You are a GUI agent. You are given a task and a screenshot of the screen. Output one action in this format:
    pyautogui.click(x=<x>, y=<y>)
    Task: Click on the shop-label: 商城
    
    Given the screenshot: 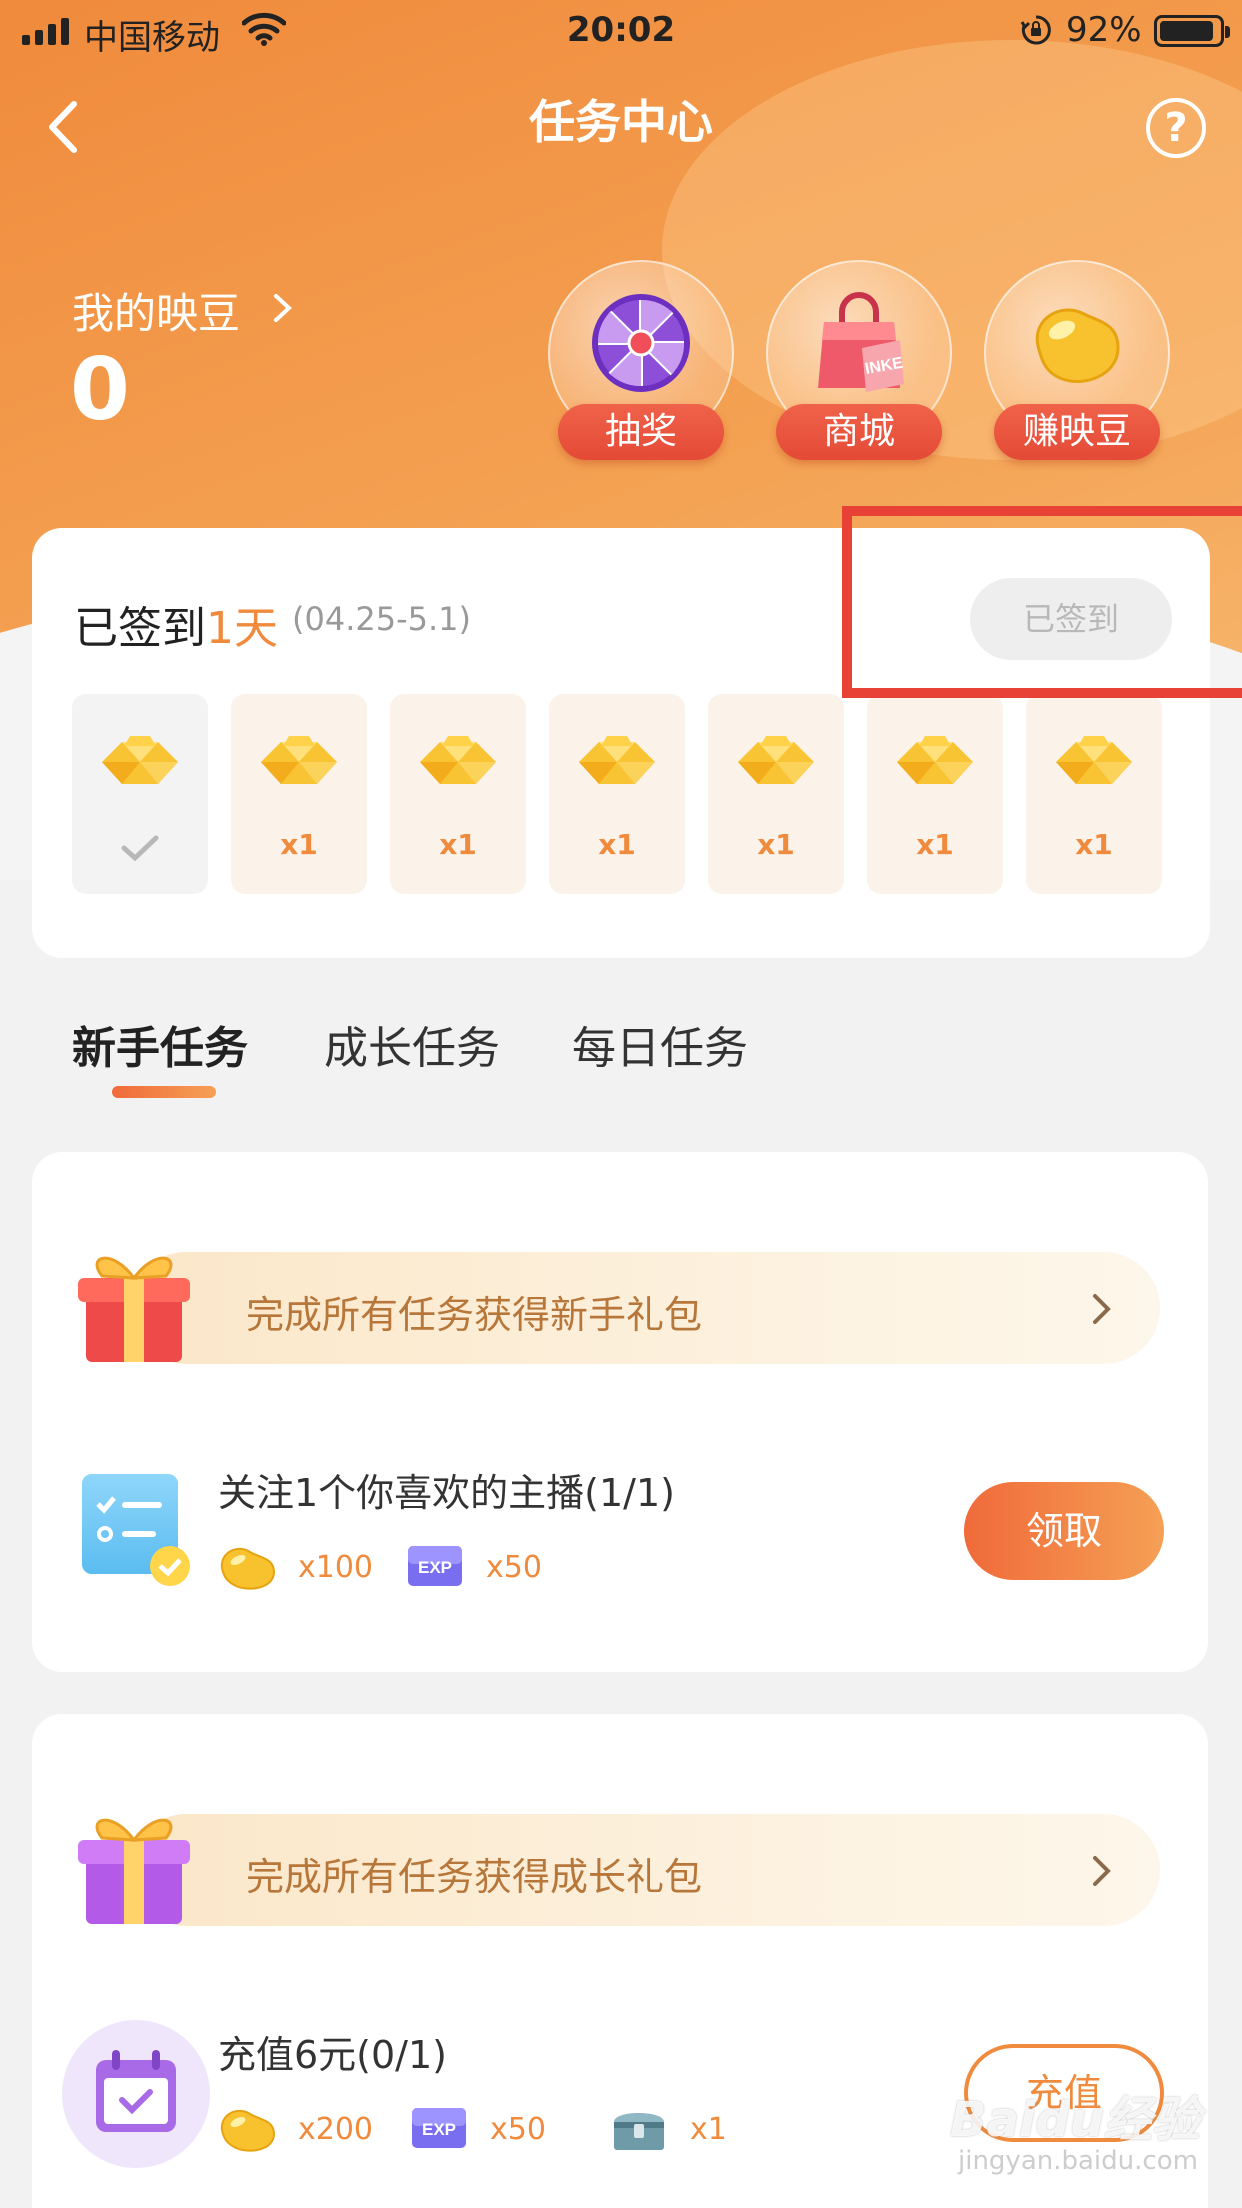 What is the action you would take?
    pyautogui.click(x=859, y=432)
    